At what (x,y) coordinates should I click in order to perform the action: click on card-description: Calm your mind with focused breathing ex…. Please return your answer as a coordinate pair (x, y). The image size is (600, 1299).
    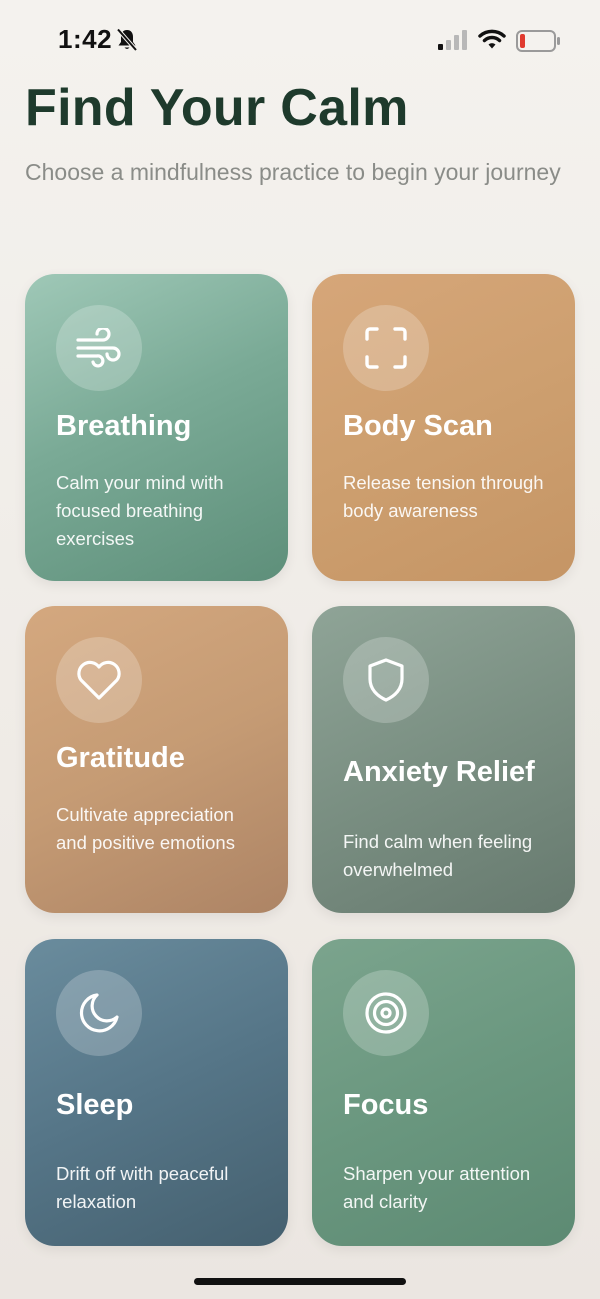
    Looking at the image, I should click on (140, 510).